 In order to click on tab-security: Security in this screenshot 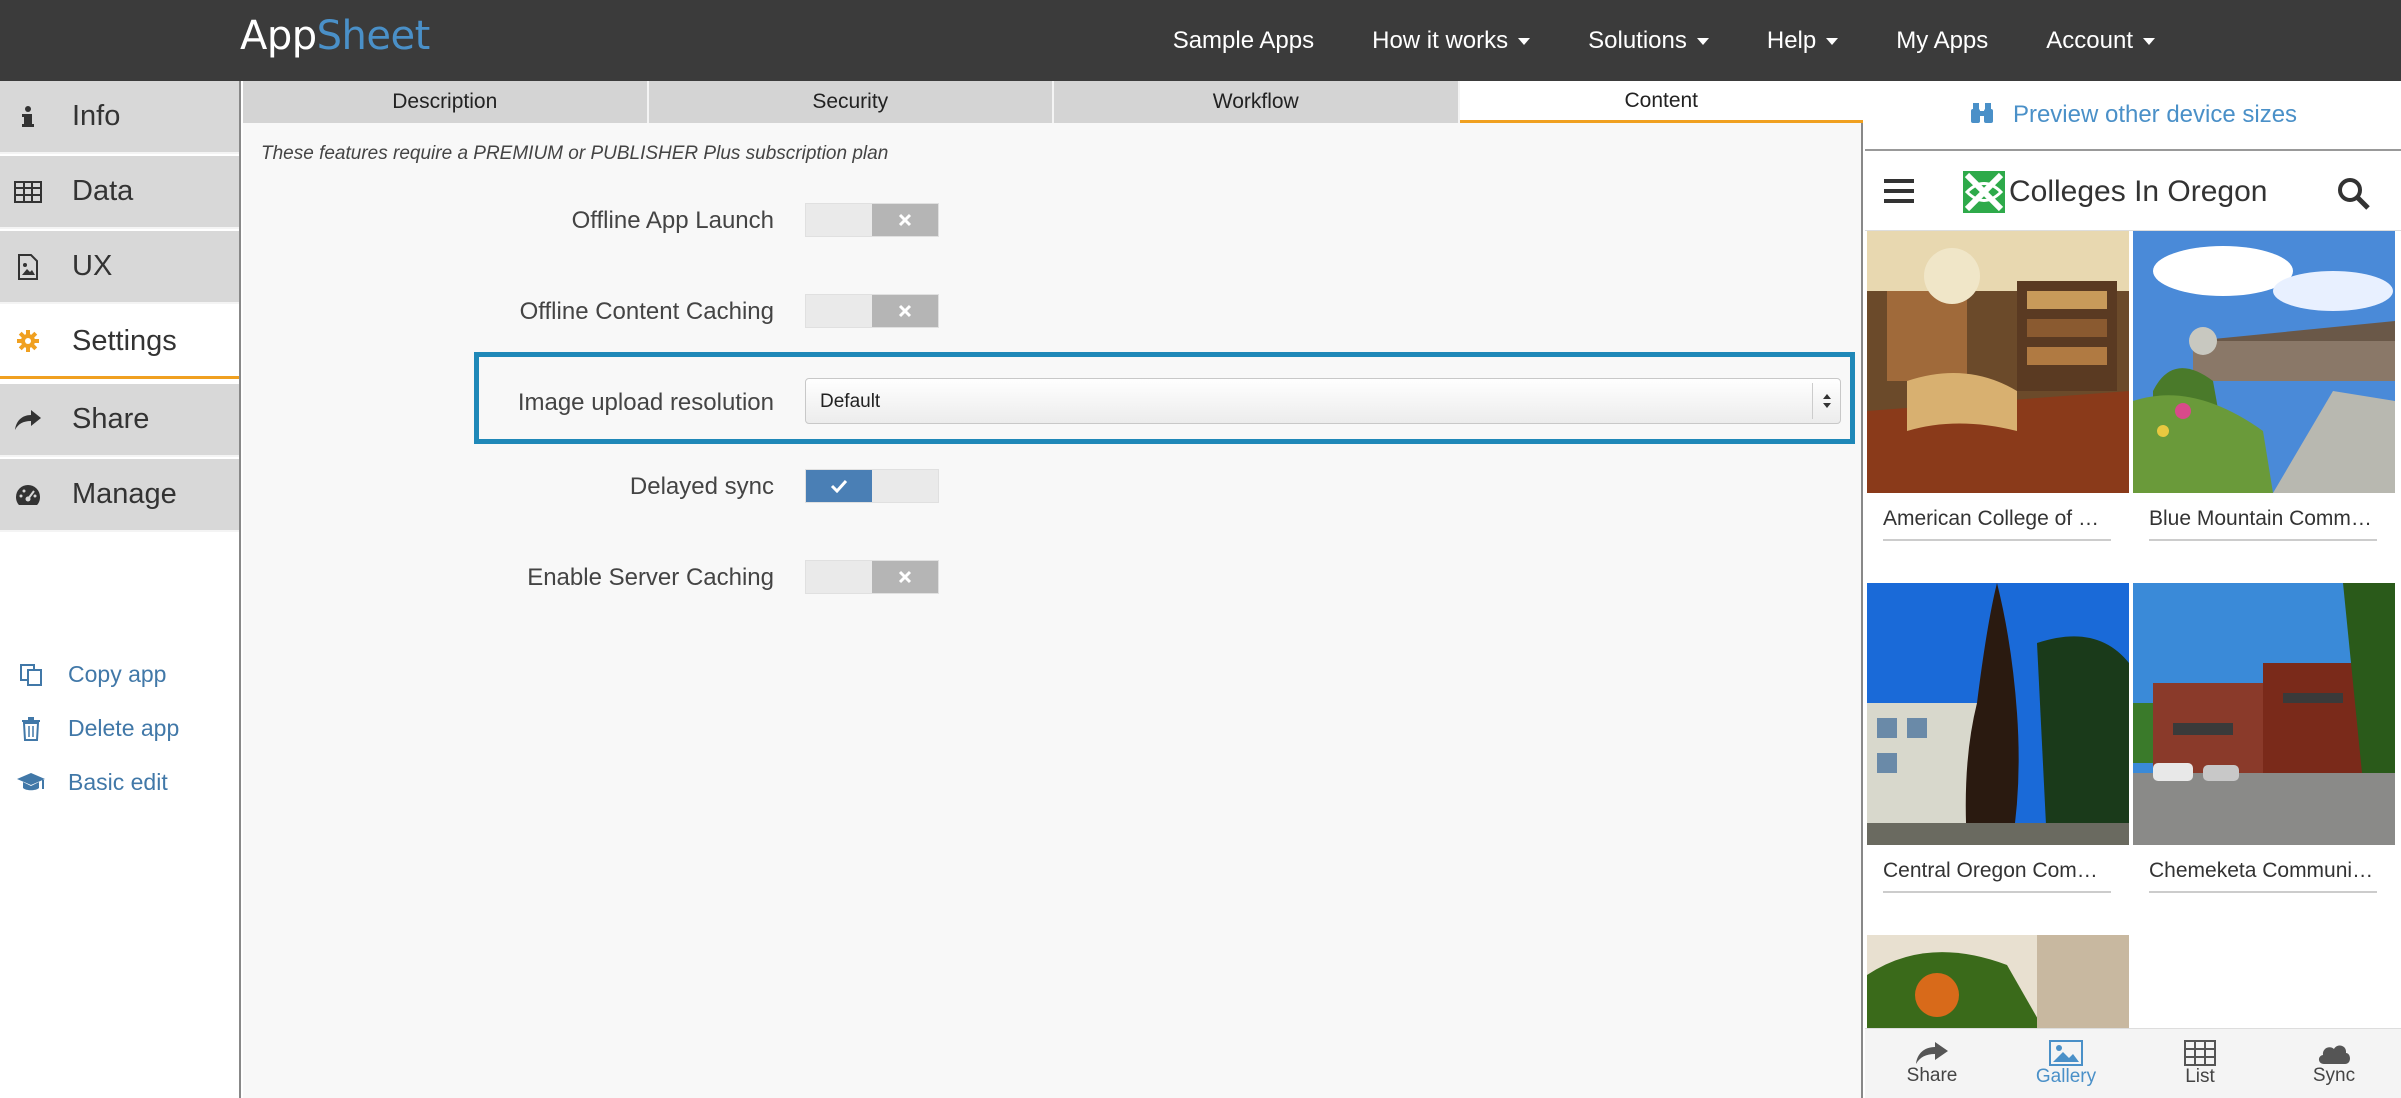, I will do `click(851, 102)`.